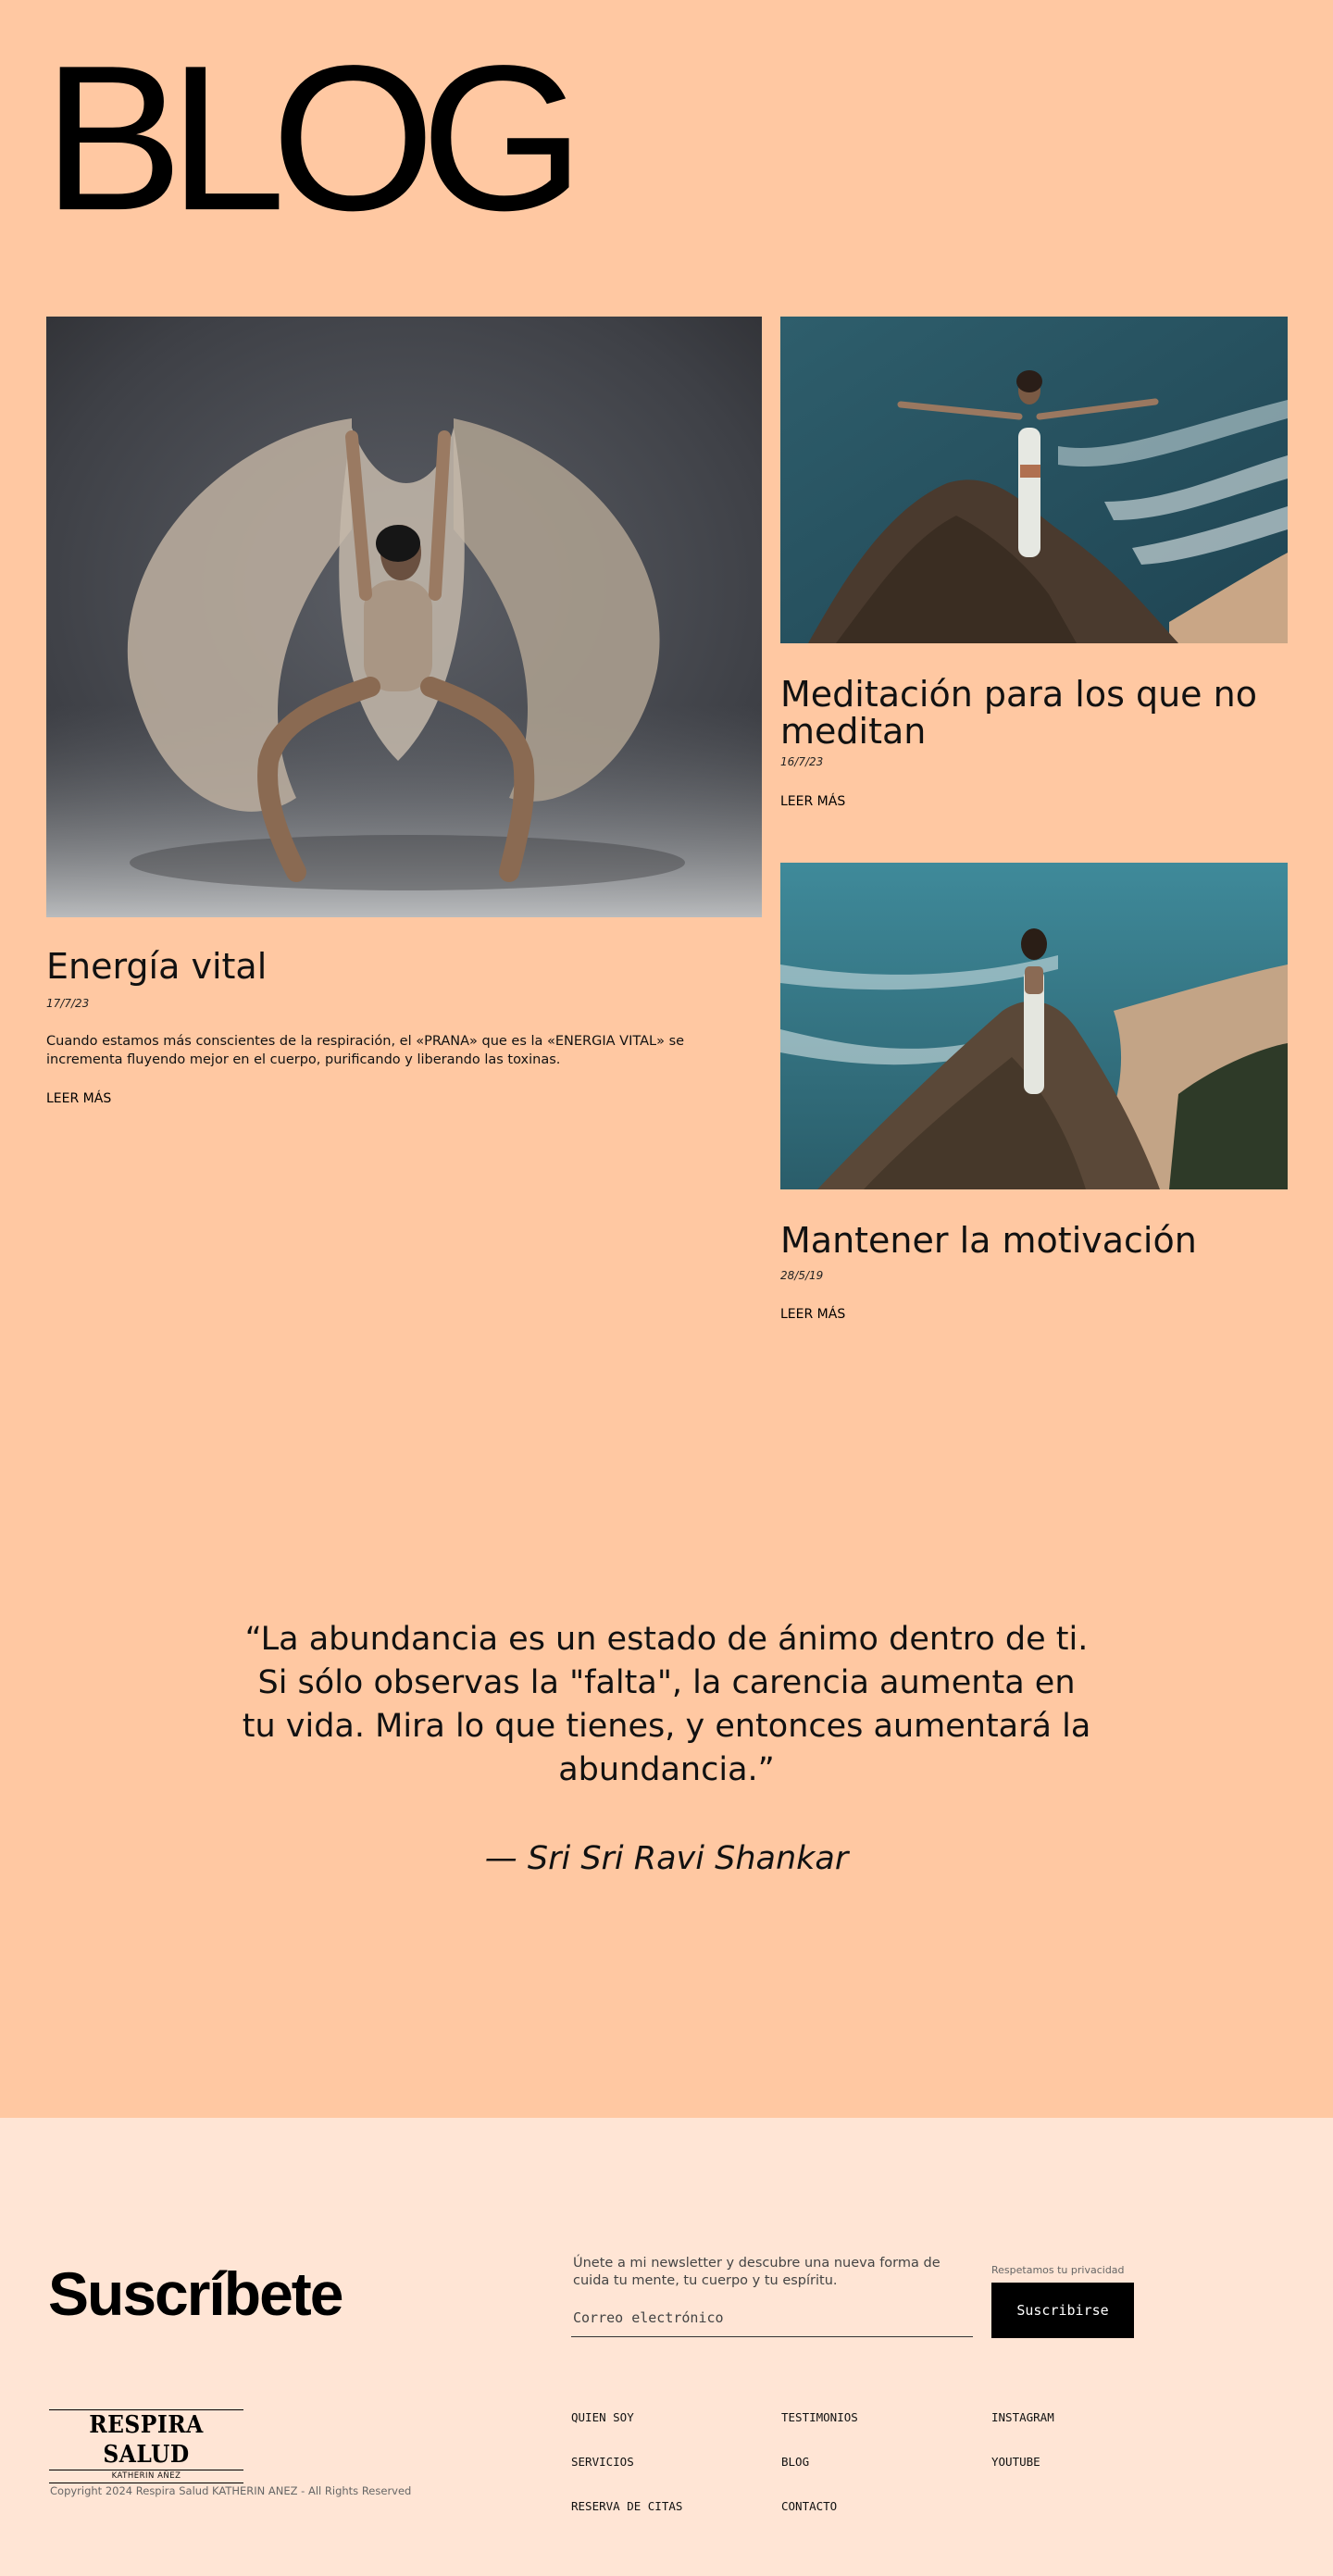 This screenshot has height=2576, width=1333. I want to click on post-title-energia-vital: Energía vital, so click(156, 967).